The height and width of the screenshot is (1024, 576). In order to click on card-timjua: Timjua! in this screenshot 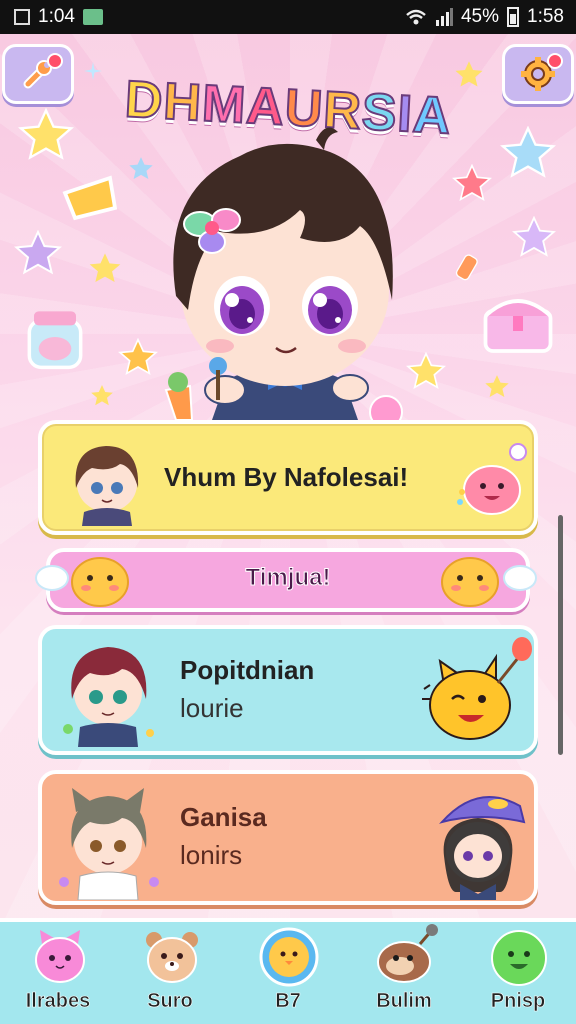, I will do `click(286, 580)`.